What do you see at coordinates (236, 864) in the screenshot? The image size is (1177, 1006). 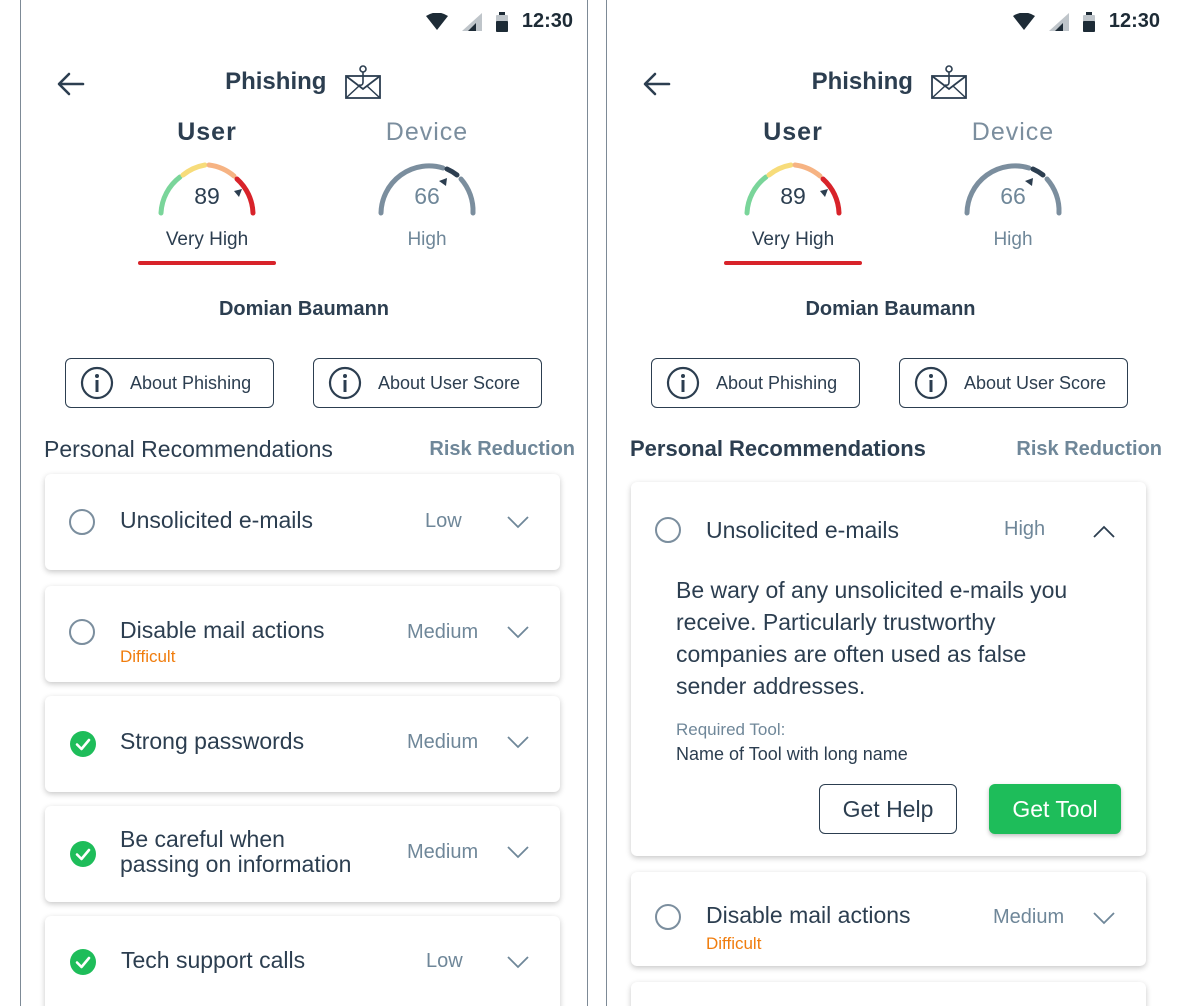 I see `recommendation-name-line2: passing on information` at bounding box center [236, 864].